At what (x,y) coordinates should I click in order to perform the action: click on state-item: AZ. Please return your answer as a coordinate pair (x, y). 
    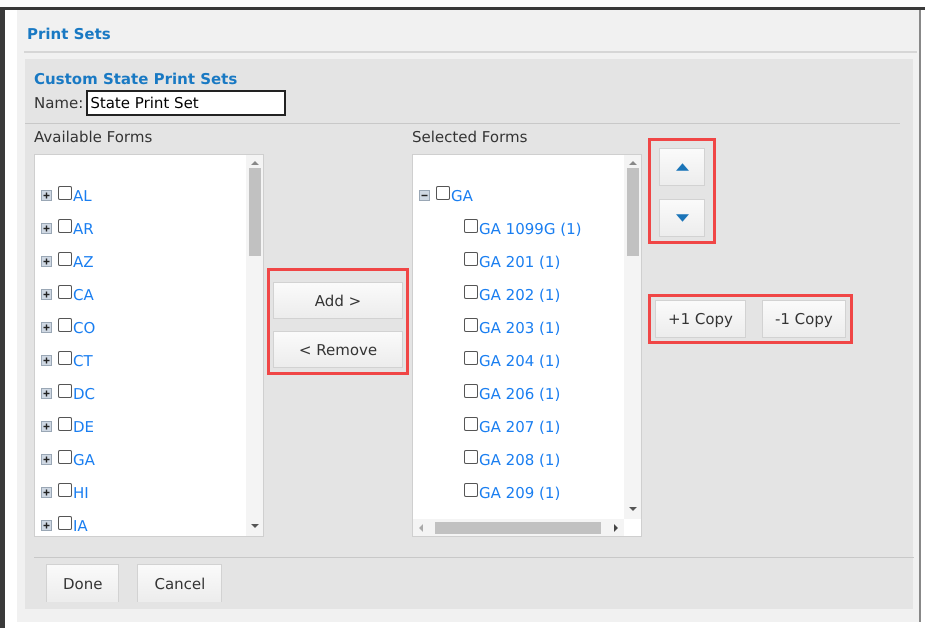
    Looking at the image, I should click on (83, 261).